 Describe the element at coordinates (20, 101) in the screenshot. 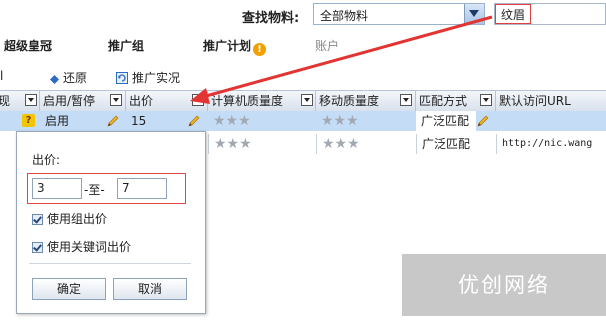

I see `col-header-performance: 表现` at that location.